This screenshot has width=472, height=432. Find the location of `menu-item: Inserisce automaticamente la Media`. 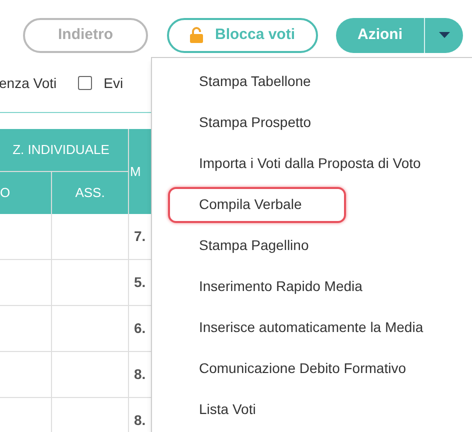

menu-item: Inserisce automaticamente la Media is located at coordinates (303, 328).